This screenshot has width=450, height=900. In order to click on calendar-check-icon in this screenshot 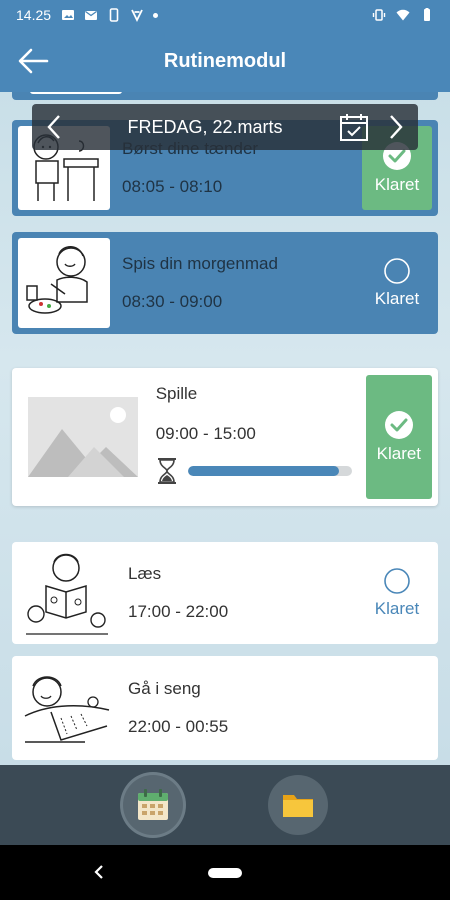, I will do `click(354, 127)`.